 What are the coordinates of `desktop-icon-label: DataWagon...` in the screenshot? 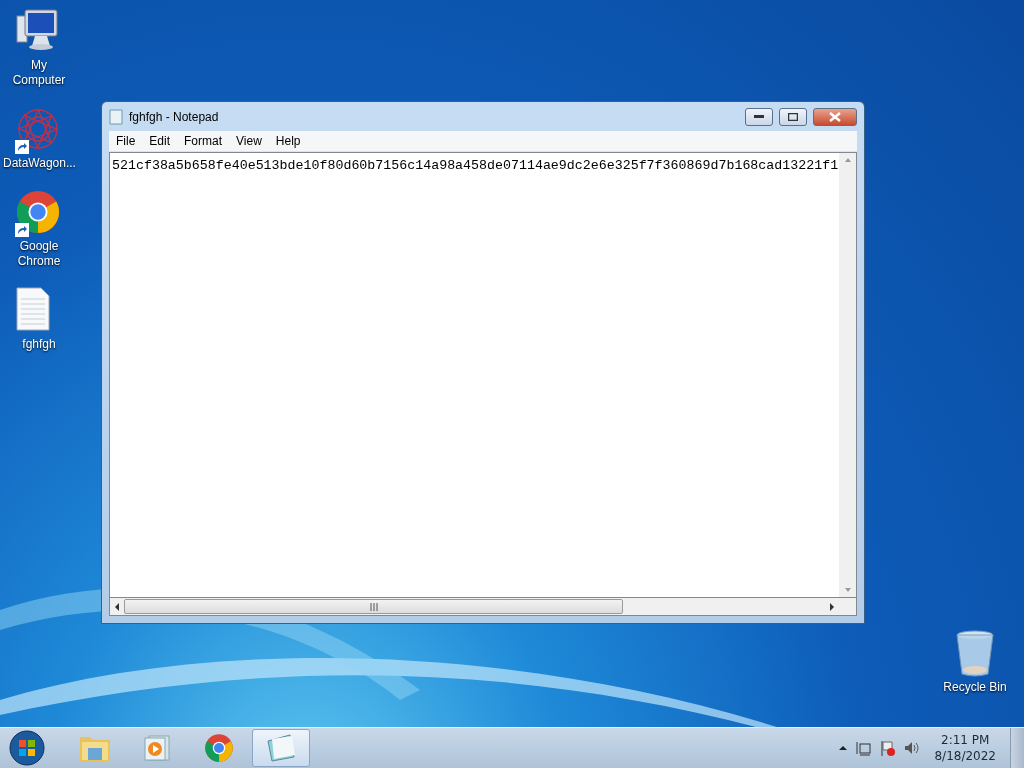 It's located at (39, 163).